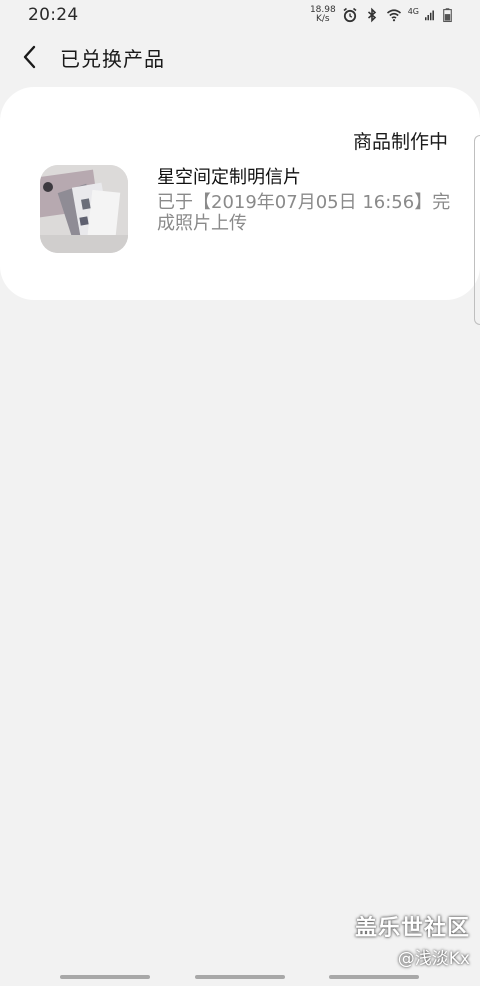  Describe the element at coordinates (112, 58) in the screenshot. I see `page-title: 已兑换产品` at that location.